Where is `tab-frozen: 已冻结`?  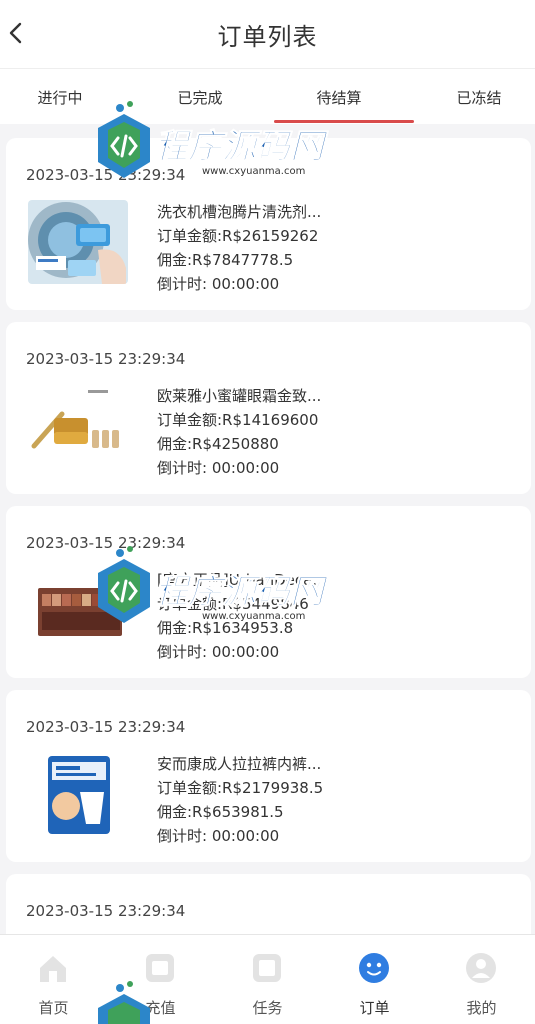
tab-frozen: 已冻结 is located at coordinates (474, 97).